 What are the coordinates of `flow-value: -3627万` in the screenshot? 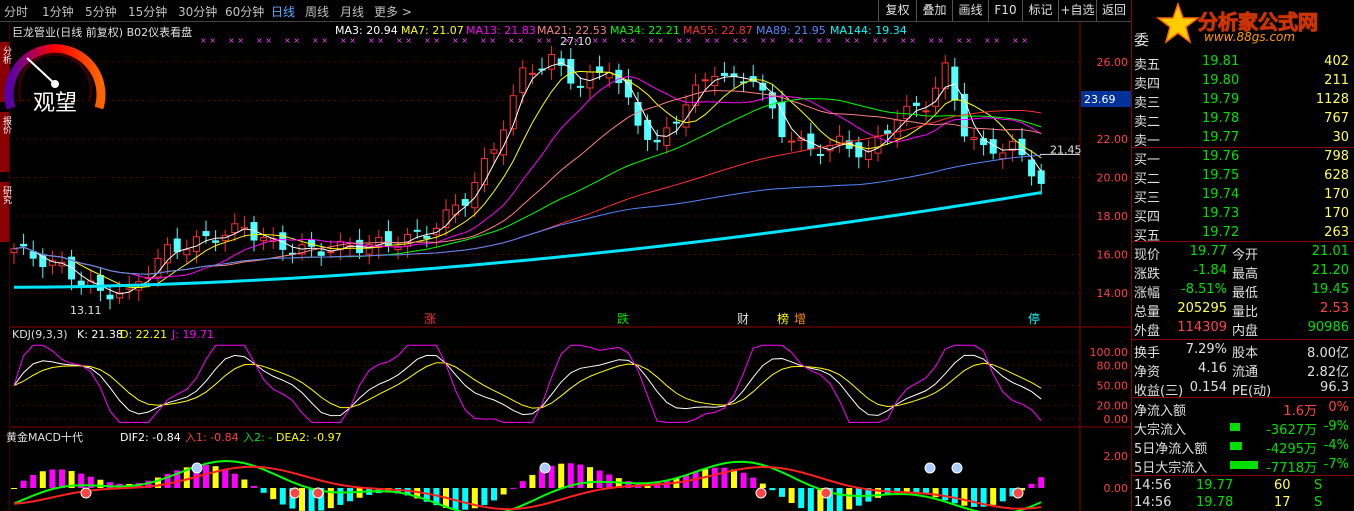 It's located at (1291, 430).